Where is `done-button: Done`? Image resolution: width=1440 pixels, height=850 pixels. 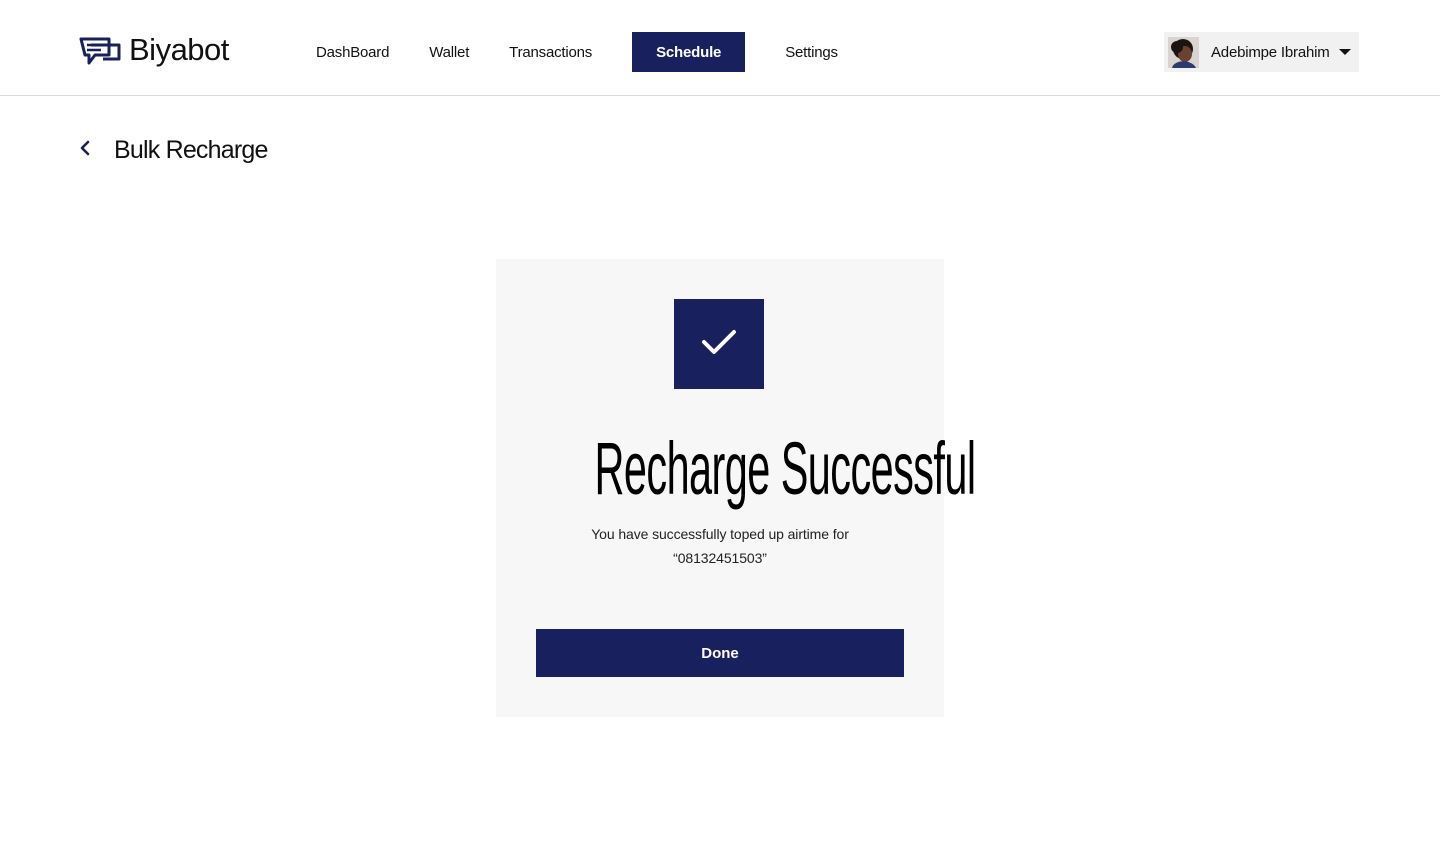
done-button: Done is located at coordinates (720, 653).